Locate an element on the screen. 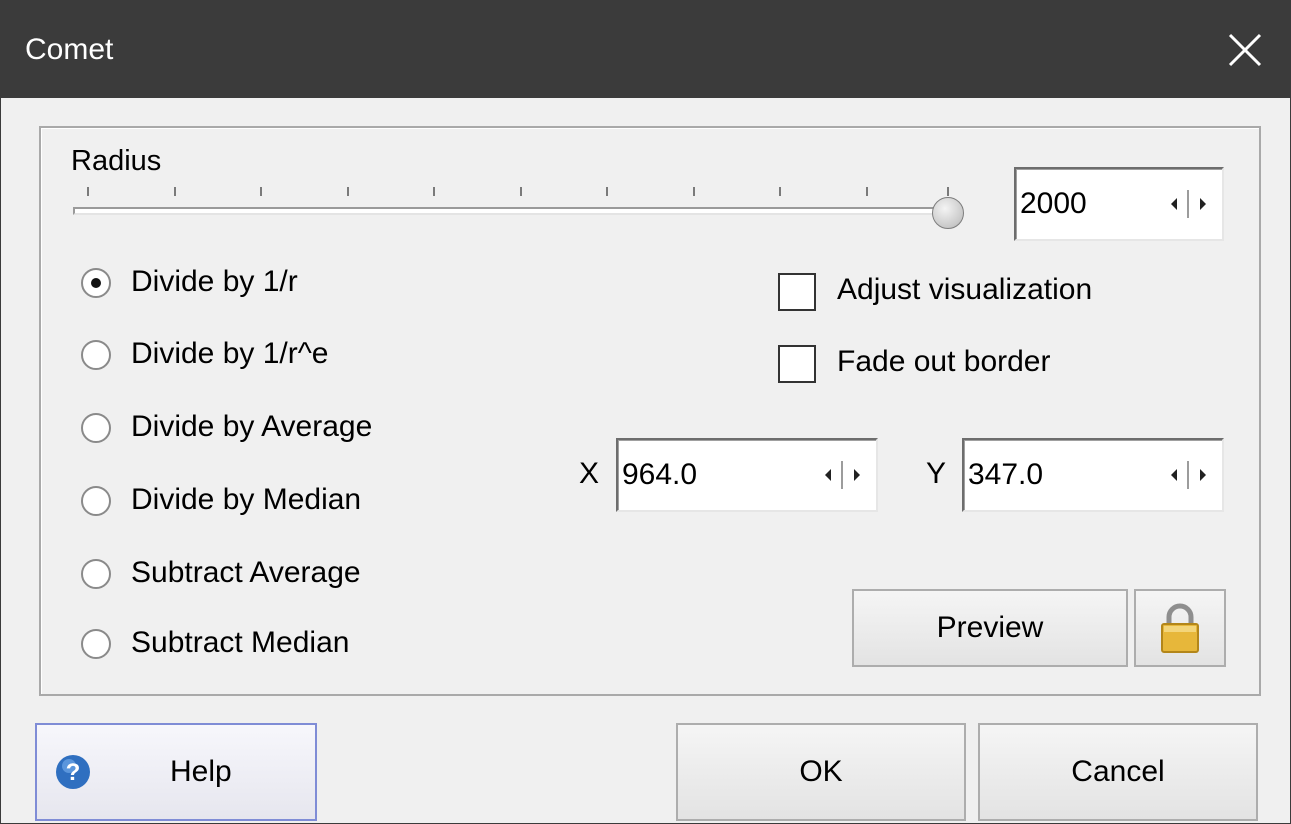  y-spinbox: 347.0 is located at coordinates (1093, 475).